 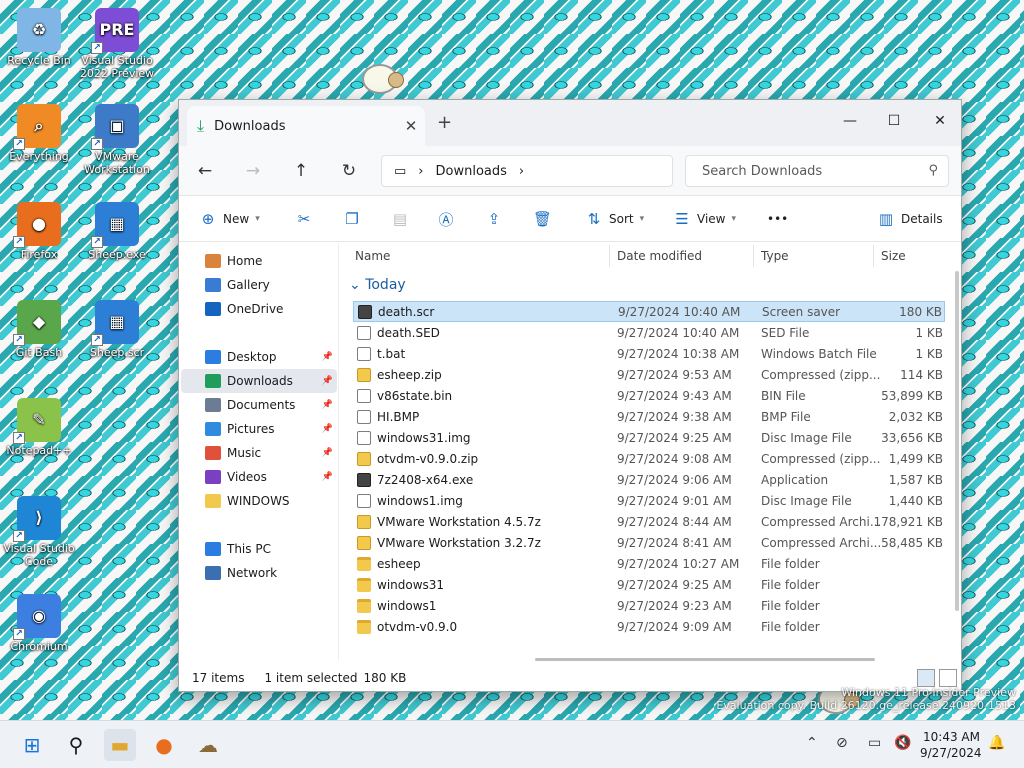 What do you see at coordinates (205, 171) in the screenshot?
I see `back-arrow-icon: ←` at bounding box center [205, 171].